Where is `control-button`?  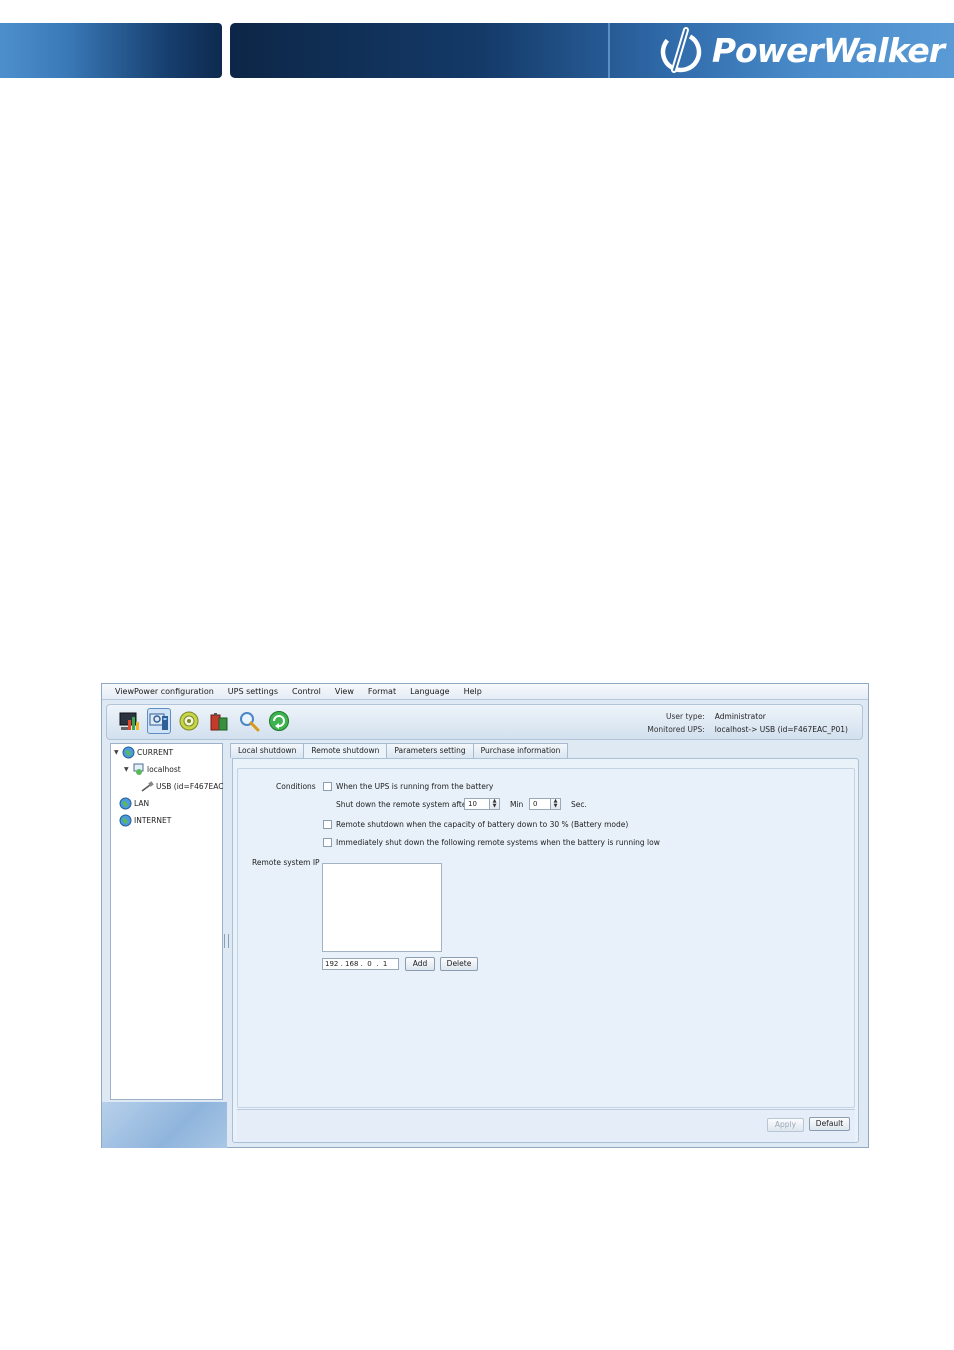 control-button is located at coordinates (189, 721).